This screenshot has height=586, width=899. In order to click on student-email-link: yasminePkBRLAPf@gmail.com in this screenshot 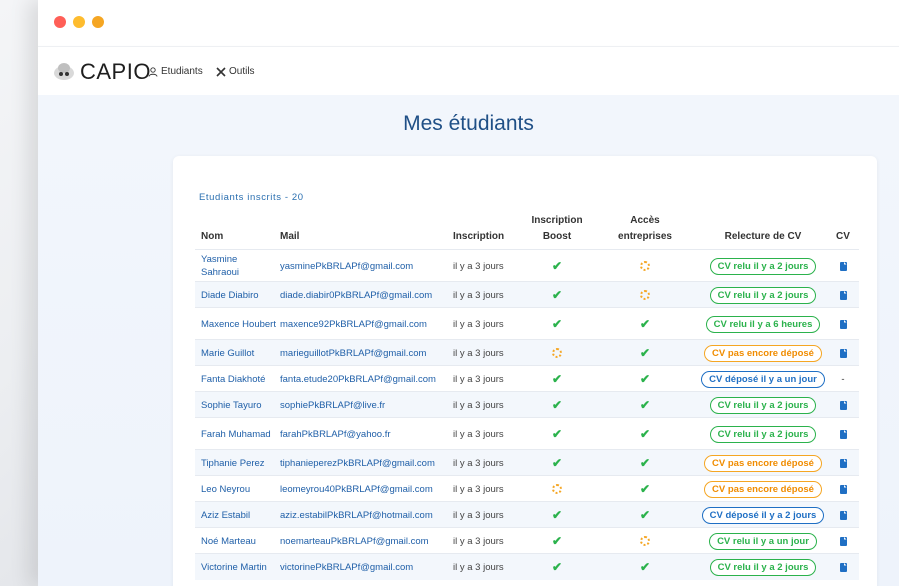, I will do `click(365, 266)`.